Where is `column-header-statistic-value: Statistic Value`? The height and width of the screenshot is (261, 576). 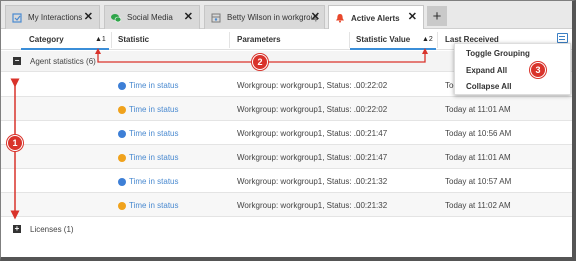
column-header-statistic-value: Statistic Value is located at coordinates (383, 39).